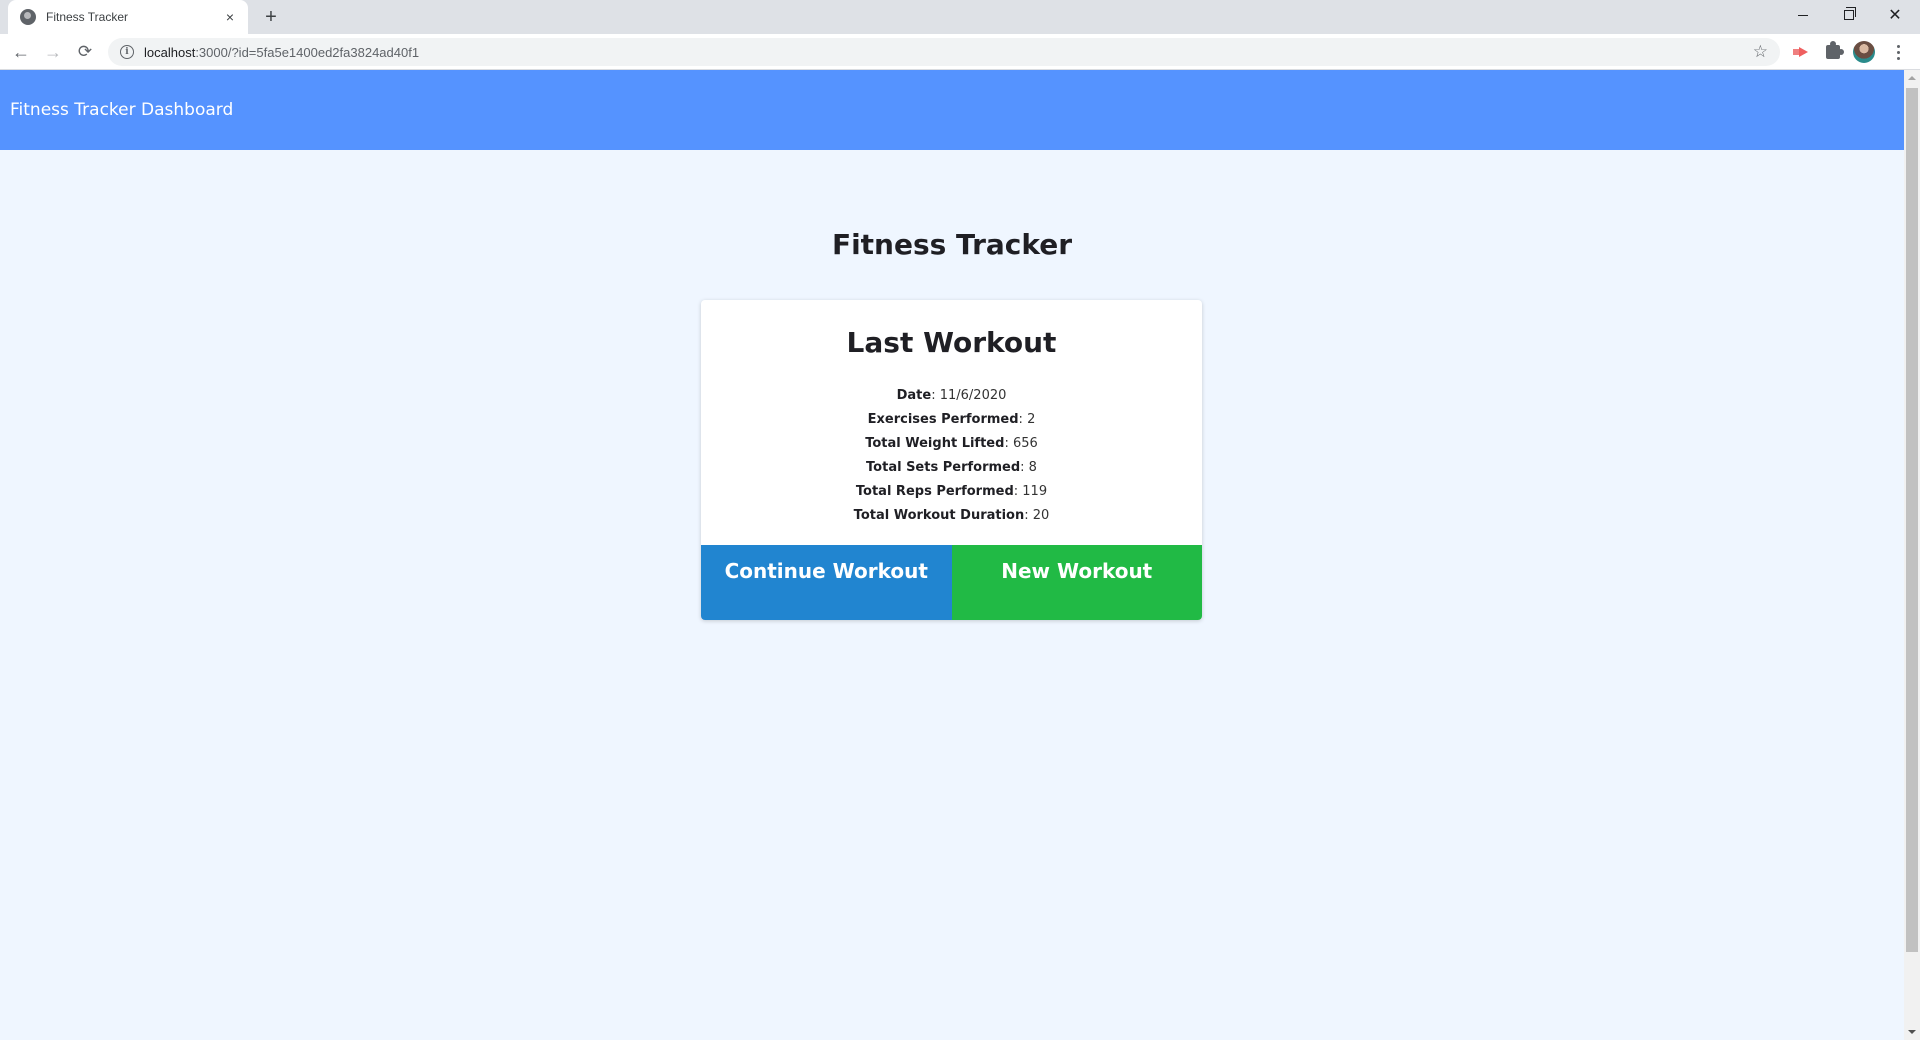 Image resolution: width=1920 pixels, height=1040 pixels. I want to click on page-title: Fitness Tracker, so click(952, 244).